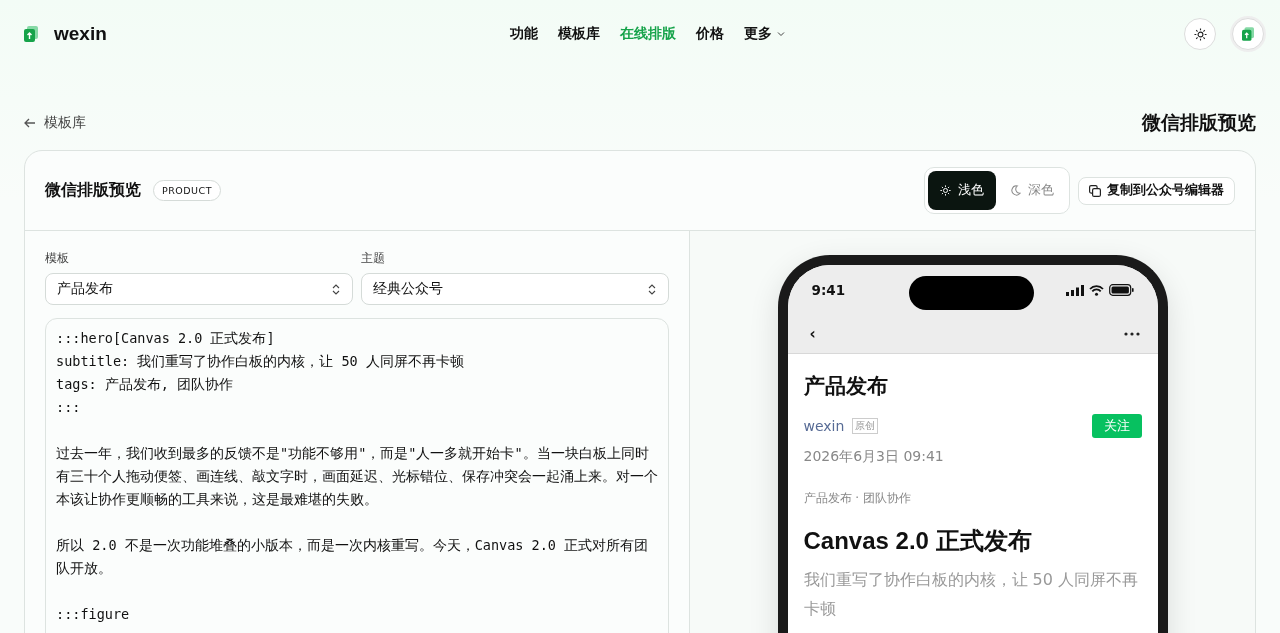  I want to click on moon-icon, so click(1015, 190).